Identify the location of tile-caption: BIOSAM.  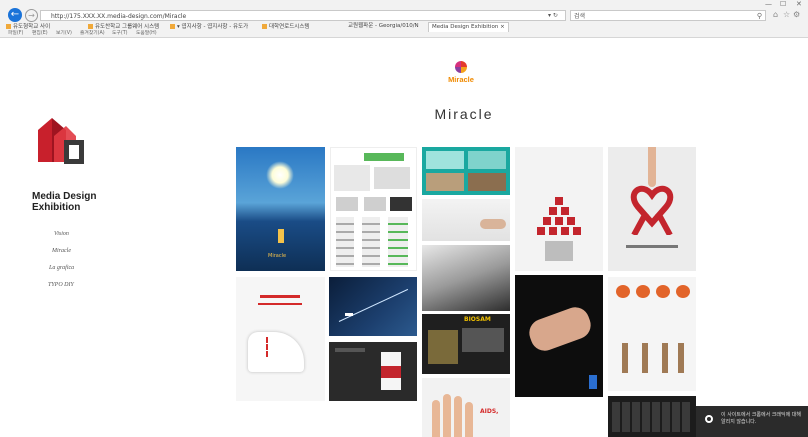
(477, 319).